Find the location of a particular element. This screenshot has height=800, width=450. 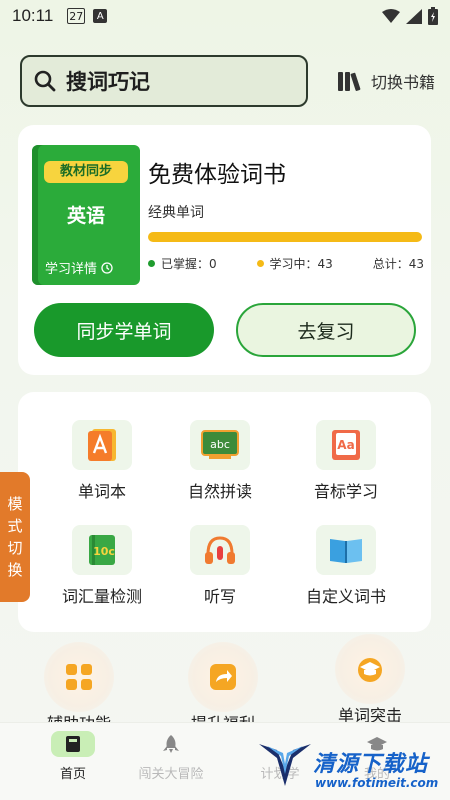

study-detail-link: 学习详情 is located at coordinates (79, 267).